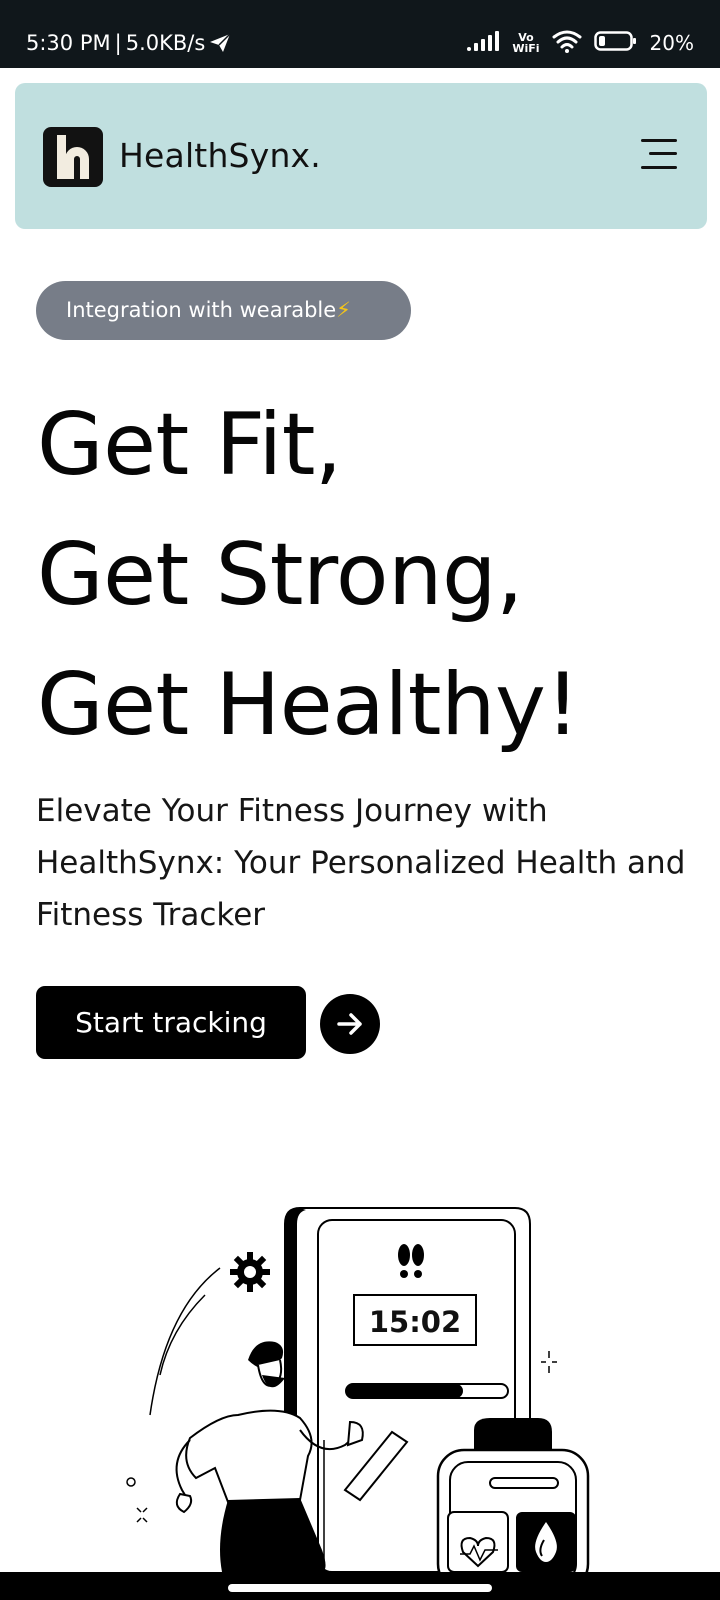 The height and width of the screenshot is (1600, 720). I want to click on timer-display: 15:02, so click(415, 1322).